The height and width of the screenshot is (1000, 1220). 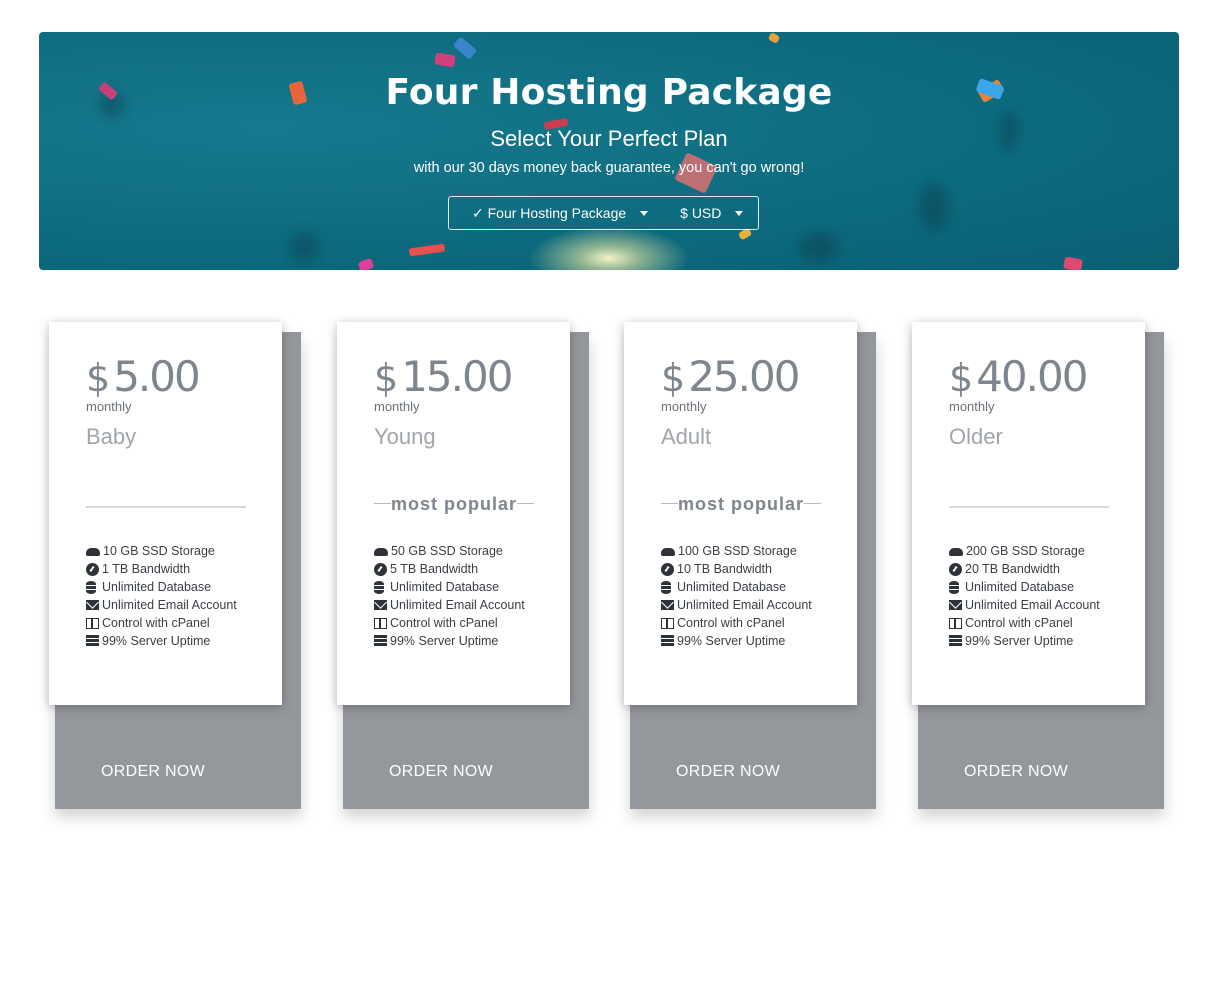 I want to click on plan-name: Baby, so click(x=111, y=436).